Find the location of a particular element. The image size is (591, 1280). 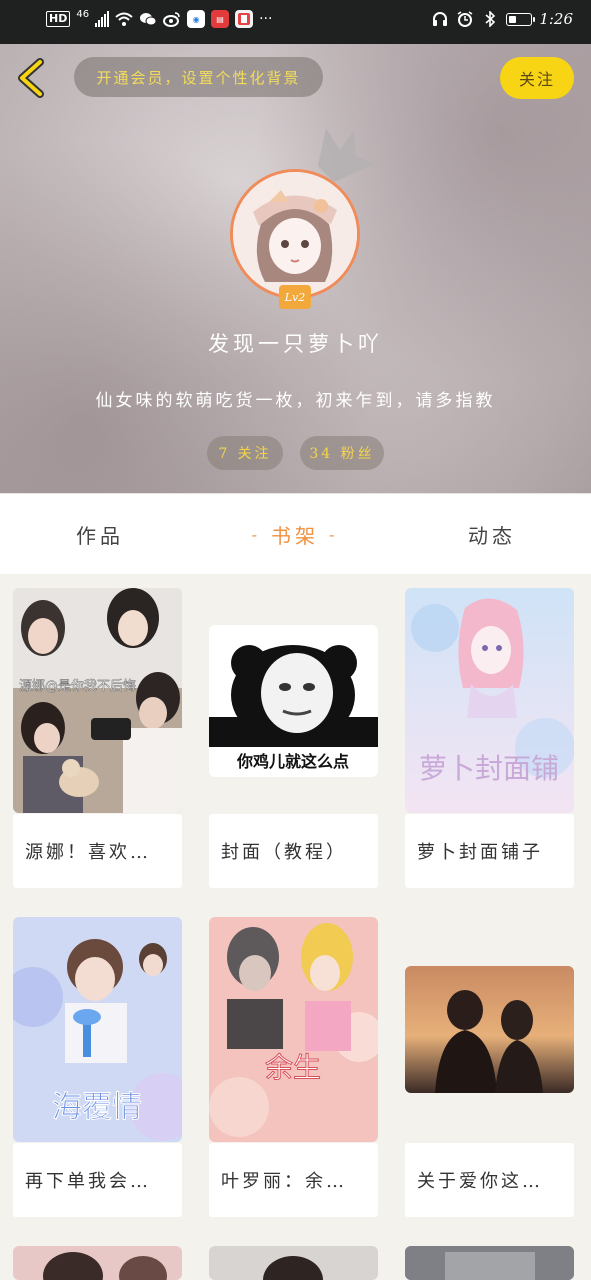

battery-icon is located at coordinates (521, 19).